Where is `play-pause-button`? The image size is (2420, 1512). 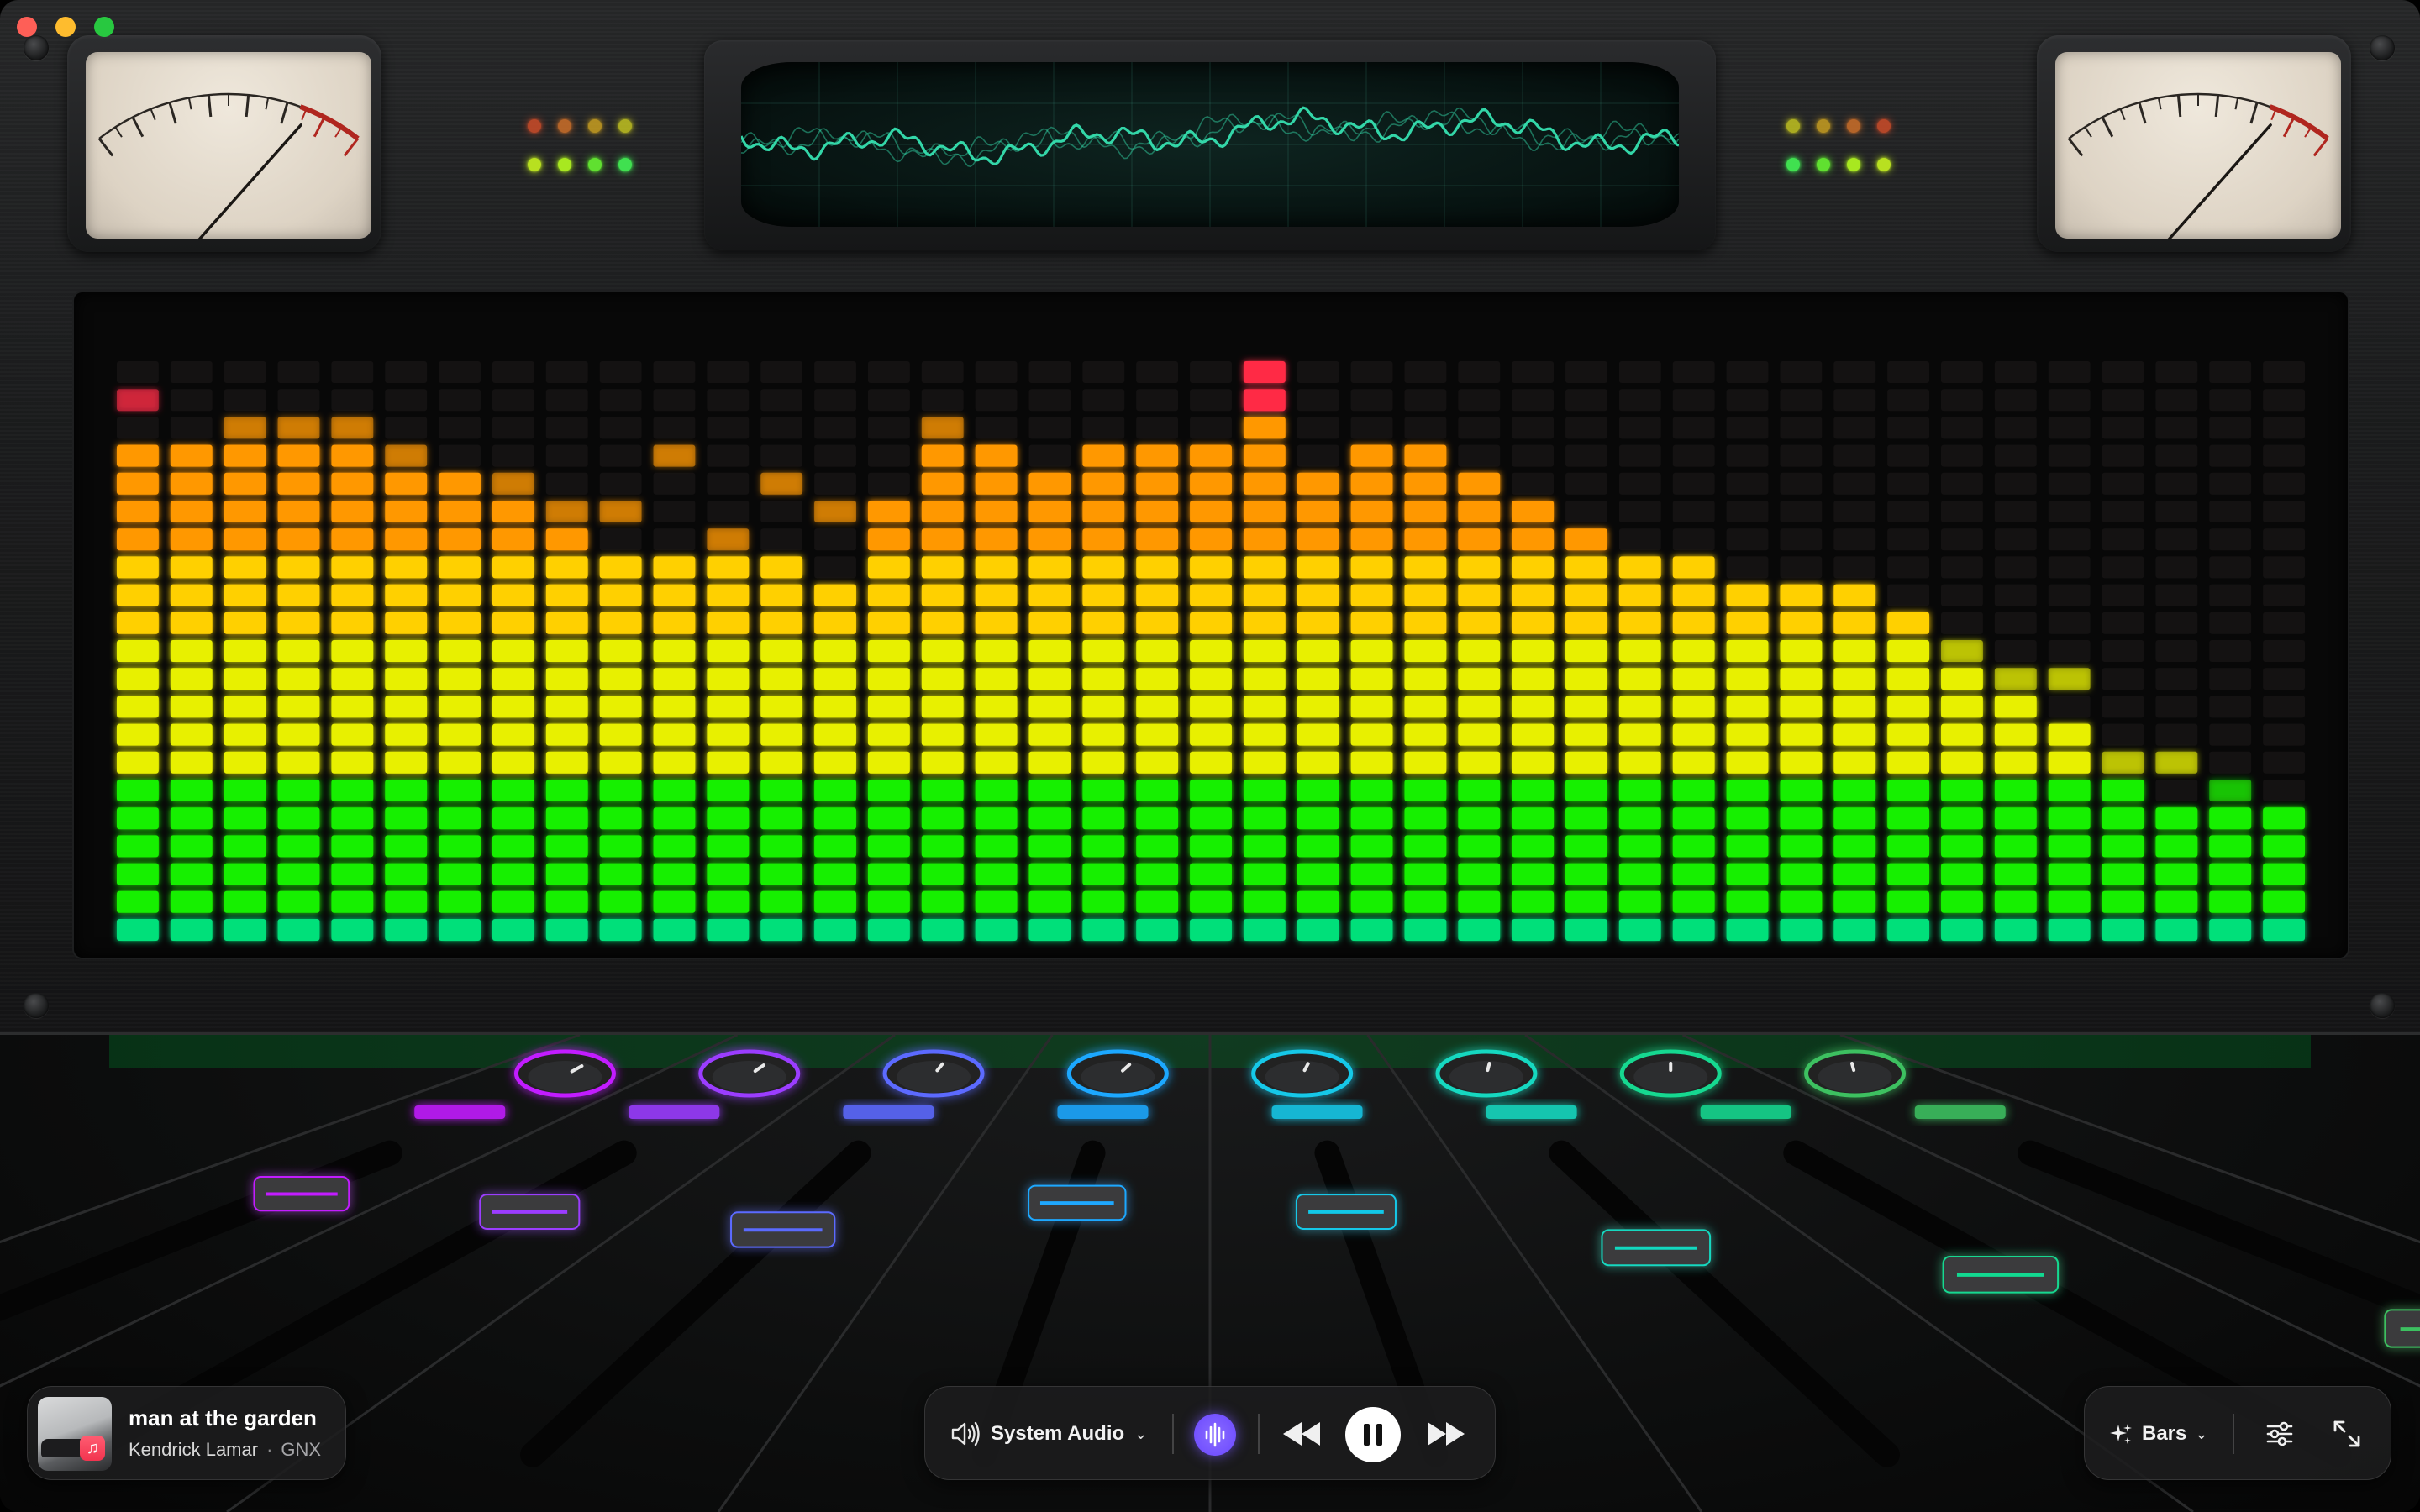 play-pause-button is located at coordinates (1373, 1434).